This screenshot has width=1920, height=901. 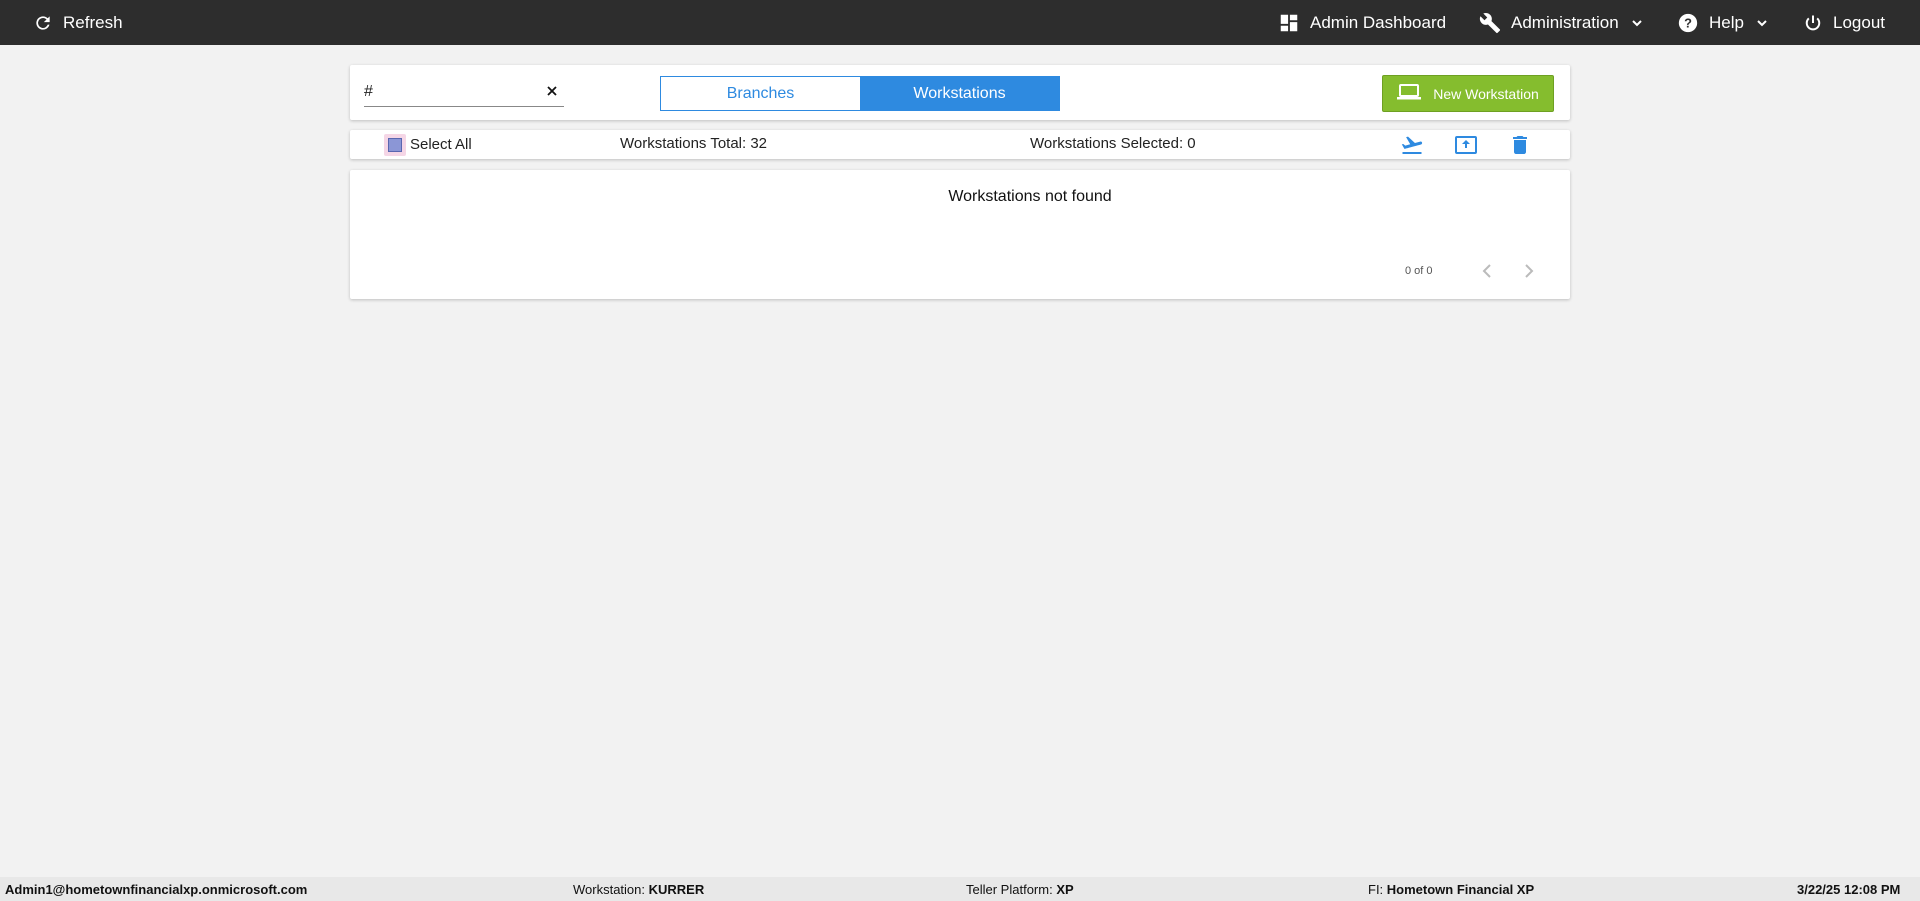 What do you see at coordinates (1377, 889) in the screenshot?
I see `footer-fi-label: FI:` at bounding box center [1377, 889].